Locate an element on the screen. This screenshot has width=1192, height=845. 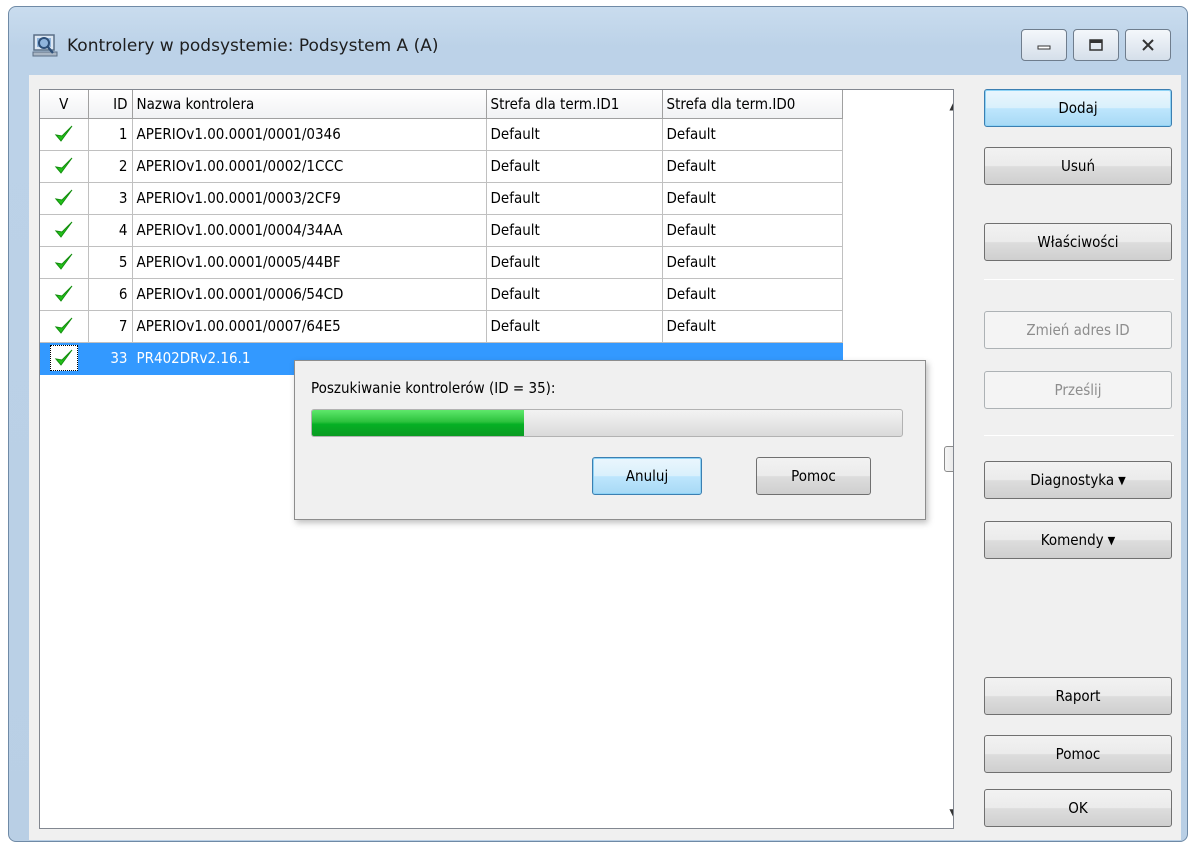
row-name: APERIOv1.00.0001/0005/44BF is located at coordinates (309, 262).